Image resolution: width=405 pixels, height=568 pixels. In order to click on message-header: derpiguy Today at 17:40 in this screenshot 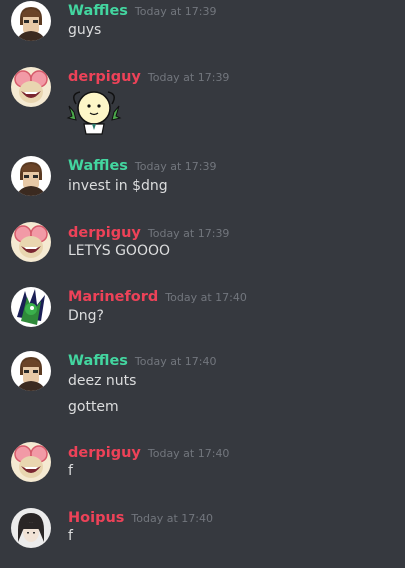, I will do `click(148, 451)`.